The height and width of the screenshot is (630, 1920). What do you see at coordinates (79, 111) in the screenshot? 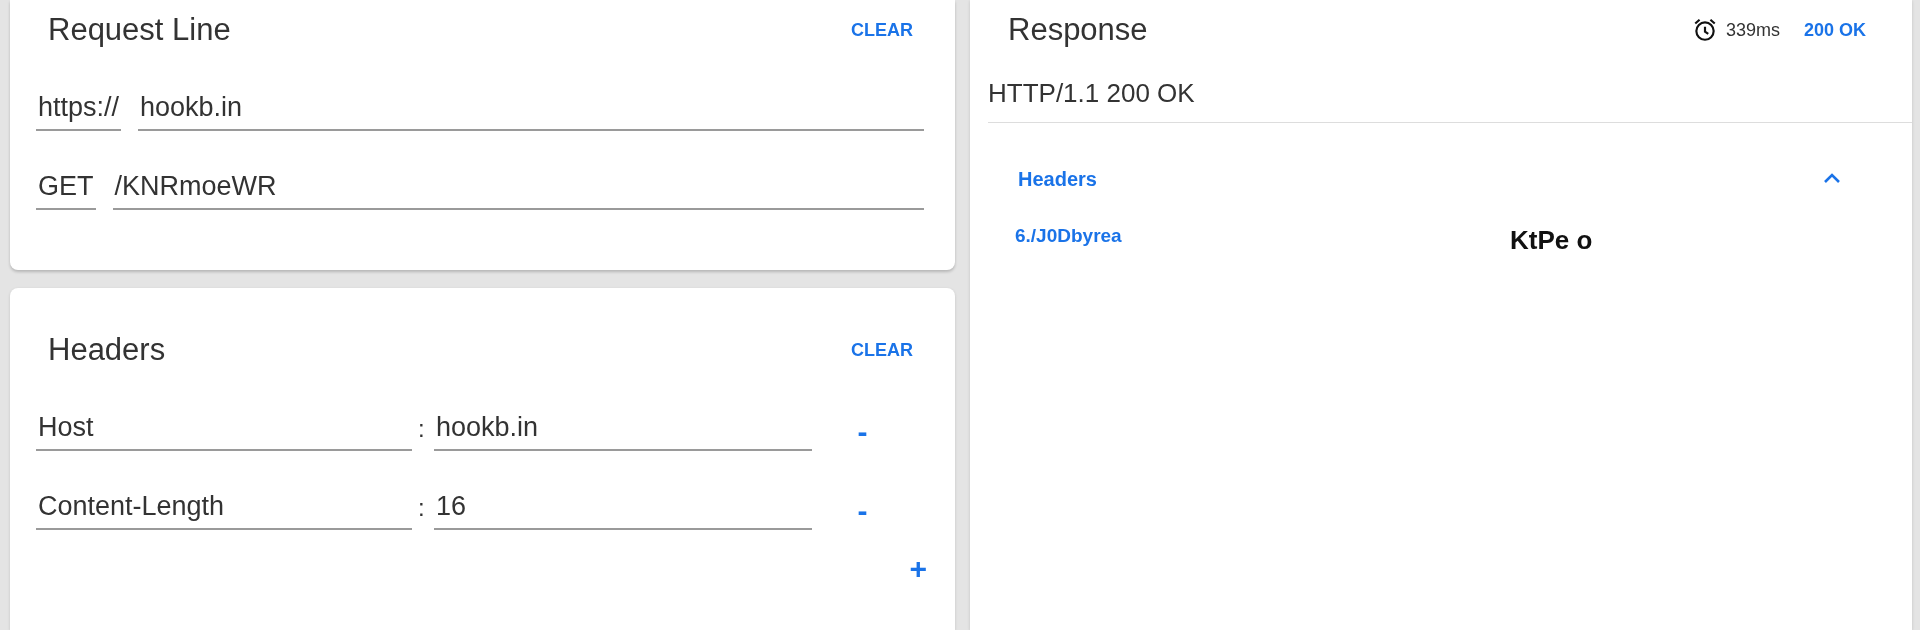
I see `input-field: https://` at bounding box center [79, 111].